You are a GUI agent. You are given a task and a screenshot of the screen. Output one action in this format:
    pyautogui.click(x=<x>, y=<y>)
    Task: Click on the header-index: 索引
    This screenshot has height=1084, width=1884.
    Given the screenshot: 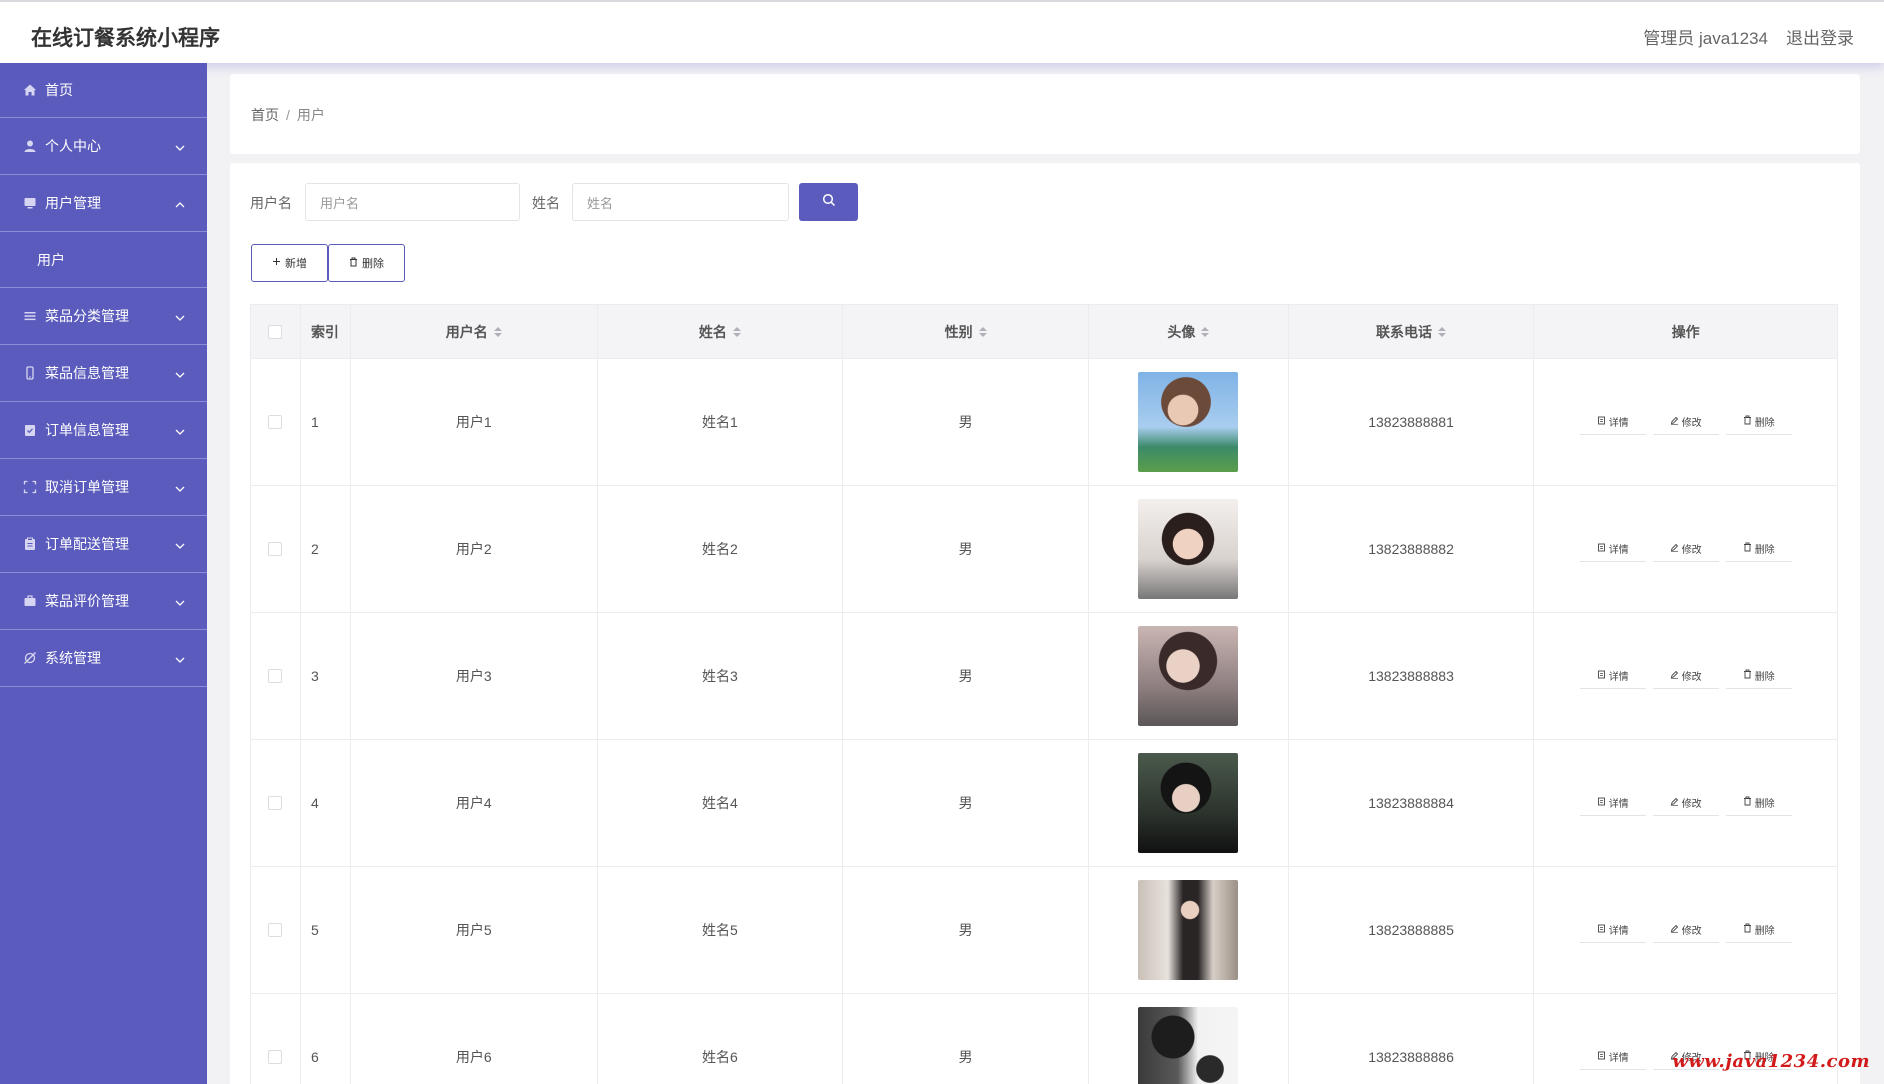 What is the action you would take?
    pyautogui.click(x=326, y=331)
    